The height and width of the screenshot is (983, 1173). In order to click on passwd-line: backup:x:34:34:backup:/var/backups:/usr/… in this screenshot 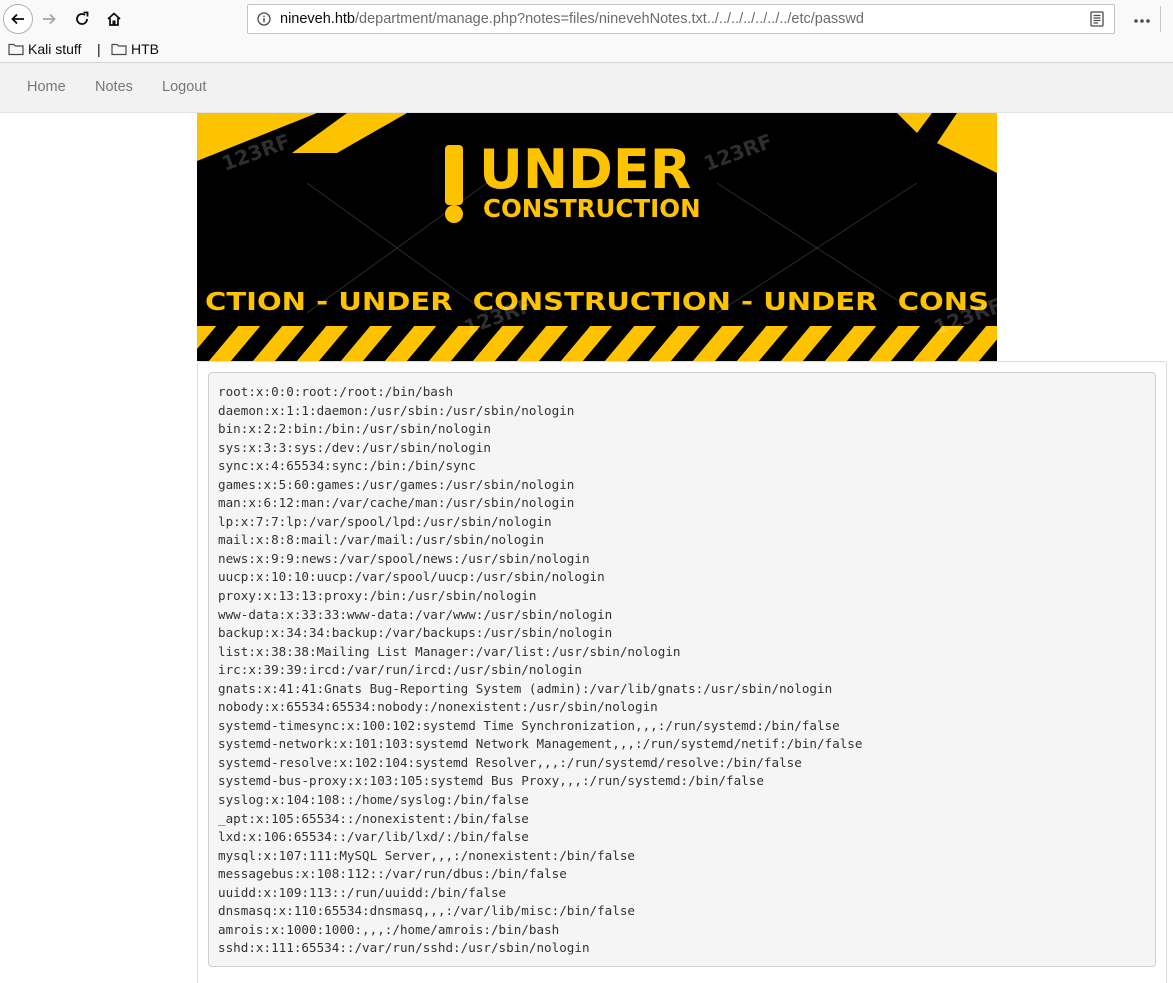, I will do `click(415, 633)`.